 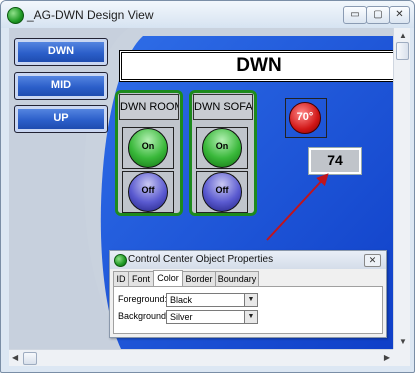 What do you see at coordinates (378, 15) in the screenshot?
I see `maximize-button: ▢` at bounding box center [378, 15].